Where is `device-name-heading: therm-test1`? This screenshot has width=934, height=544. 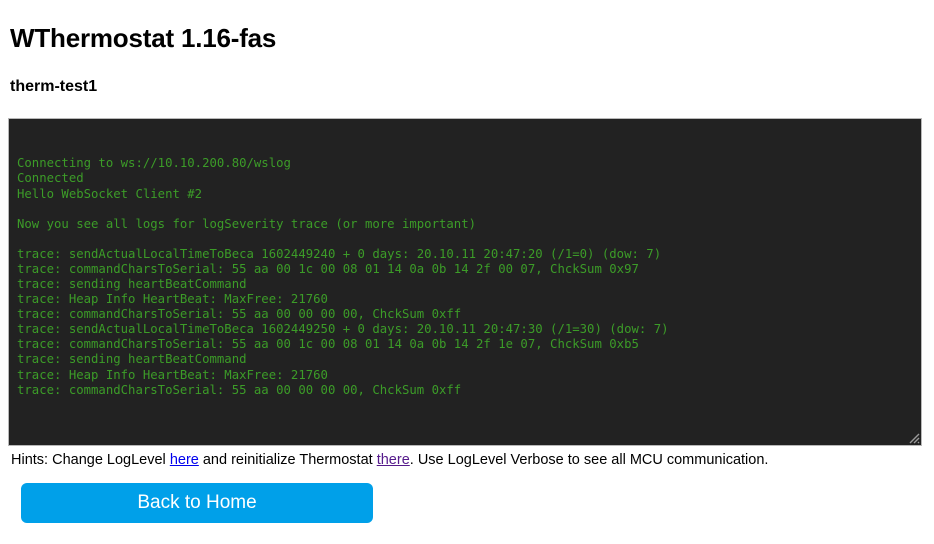 device-name-heading: therm-test1 is located at coordinates (54, 86).